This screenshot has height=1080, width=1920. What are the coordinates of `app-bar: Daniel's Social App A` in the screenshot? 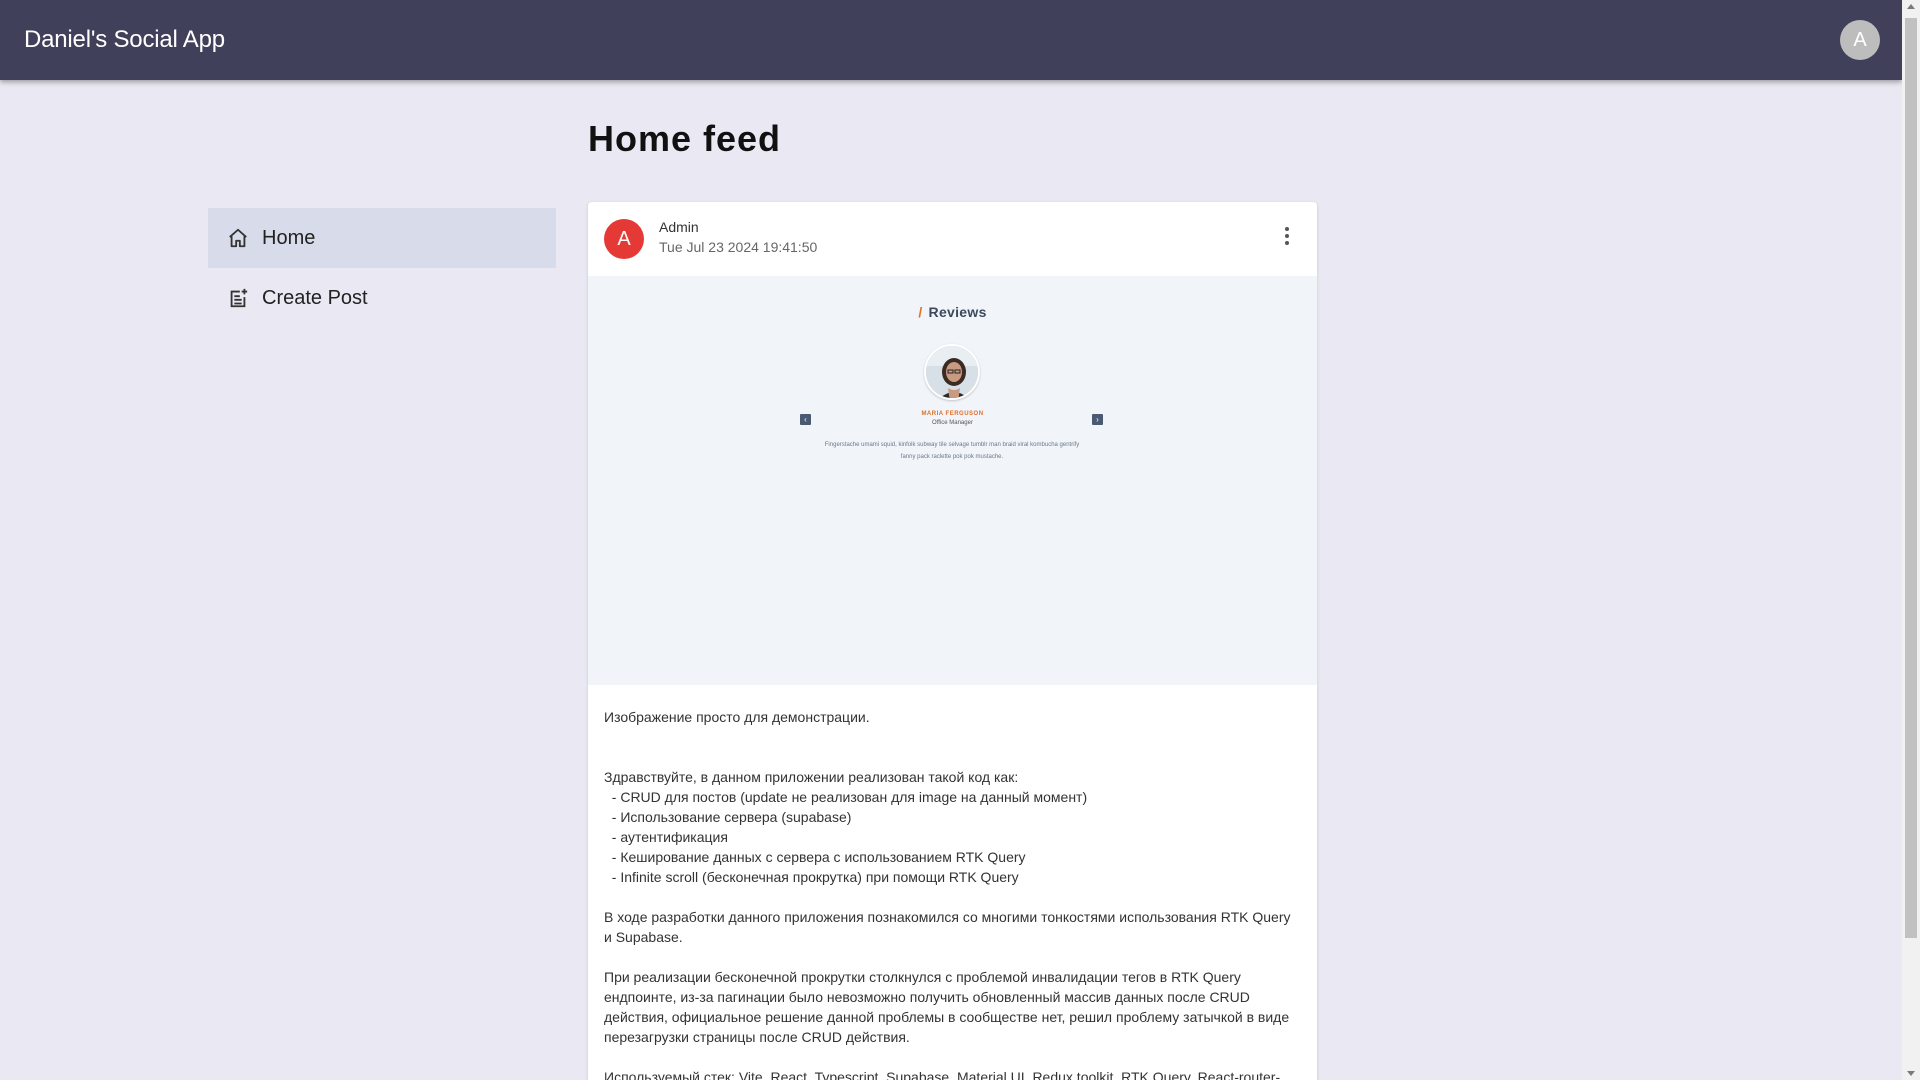 It's located at (951, 40).